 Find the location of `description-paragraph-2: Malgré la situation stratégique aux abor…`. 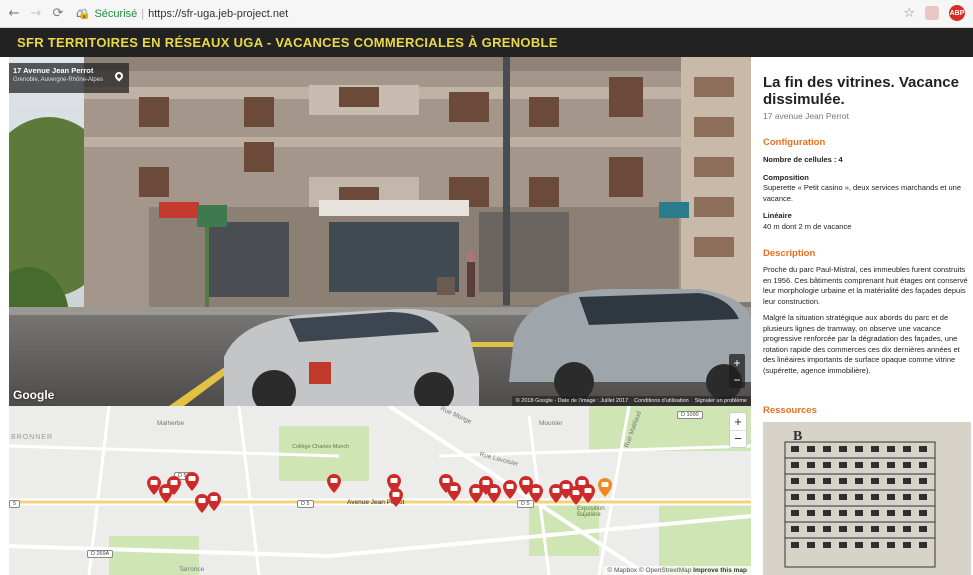

description-paragraph-2: Malgré la situation stratégique aux abor… is located at coordinates (861, 344).